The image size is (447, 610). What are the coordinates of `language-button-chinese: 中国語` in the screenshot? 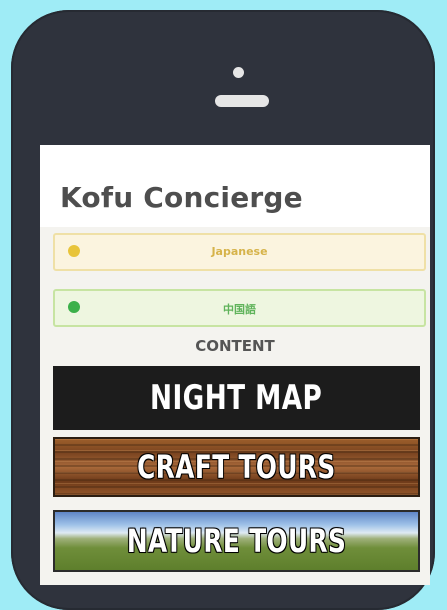 It's located at (239, 308).